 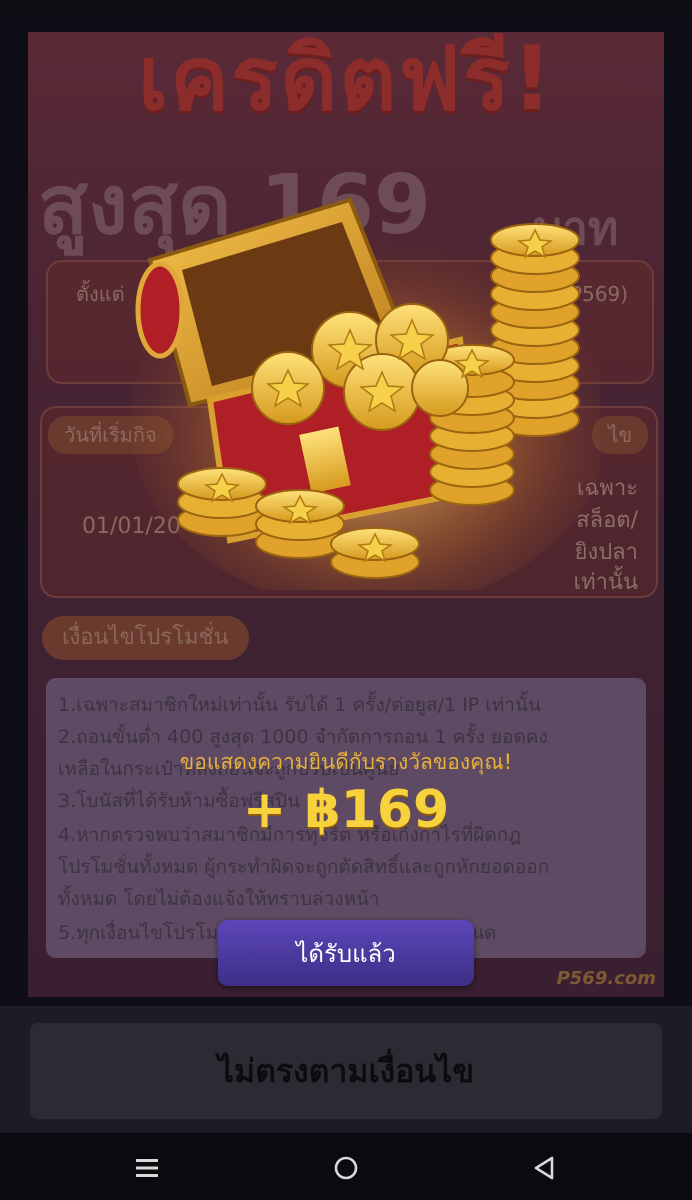 I want to click on banner-title: เครดิตฟรี!, so click(x=346, y=81).